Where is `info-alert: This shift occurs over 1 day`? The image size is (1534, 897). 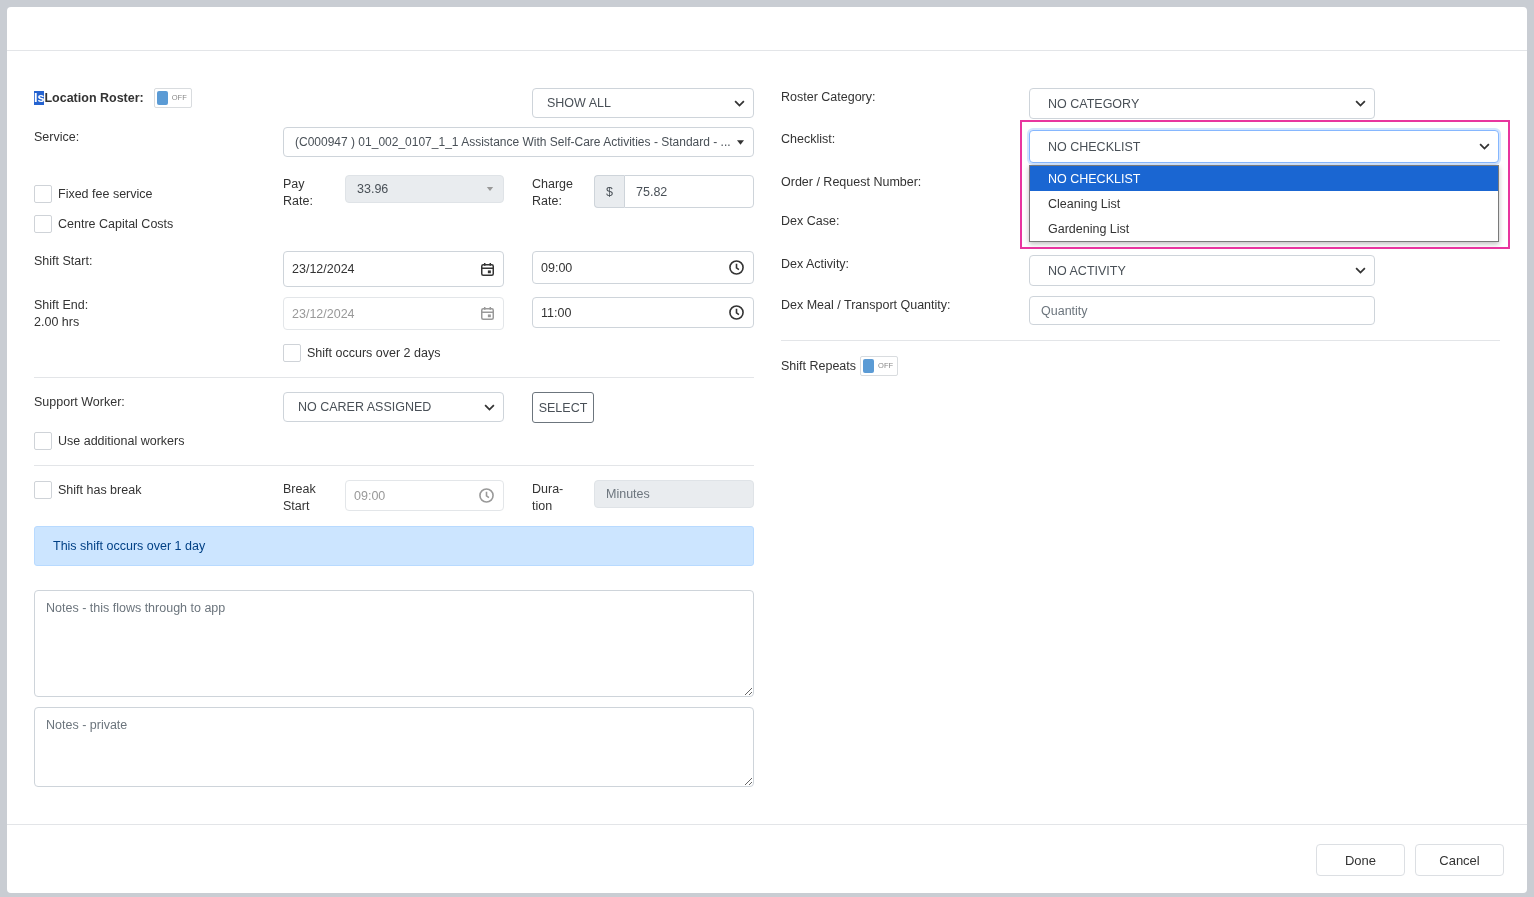
info-alert: This shift occurs over 1 day is located at coordinates (394, 546).